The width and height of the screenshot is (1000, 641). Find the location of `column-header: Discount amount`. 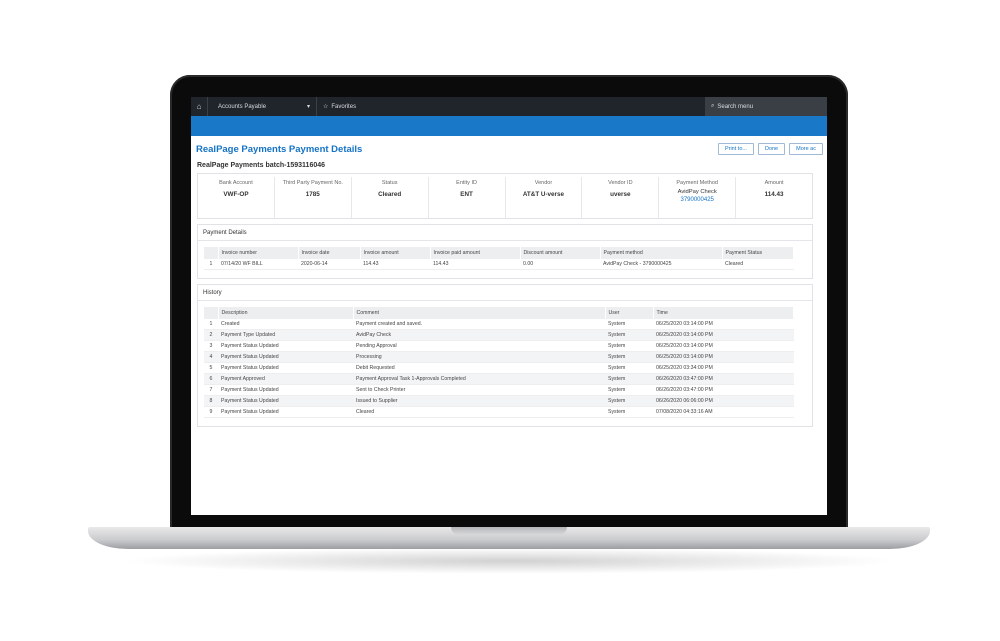

column-header: Discount amount is located at coordinates (560, 253).